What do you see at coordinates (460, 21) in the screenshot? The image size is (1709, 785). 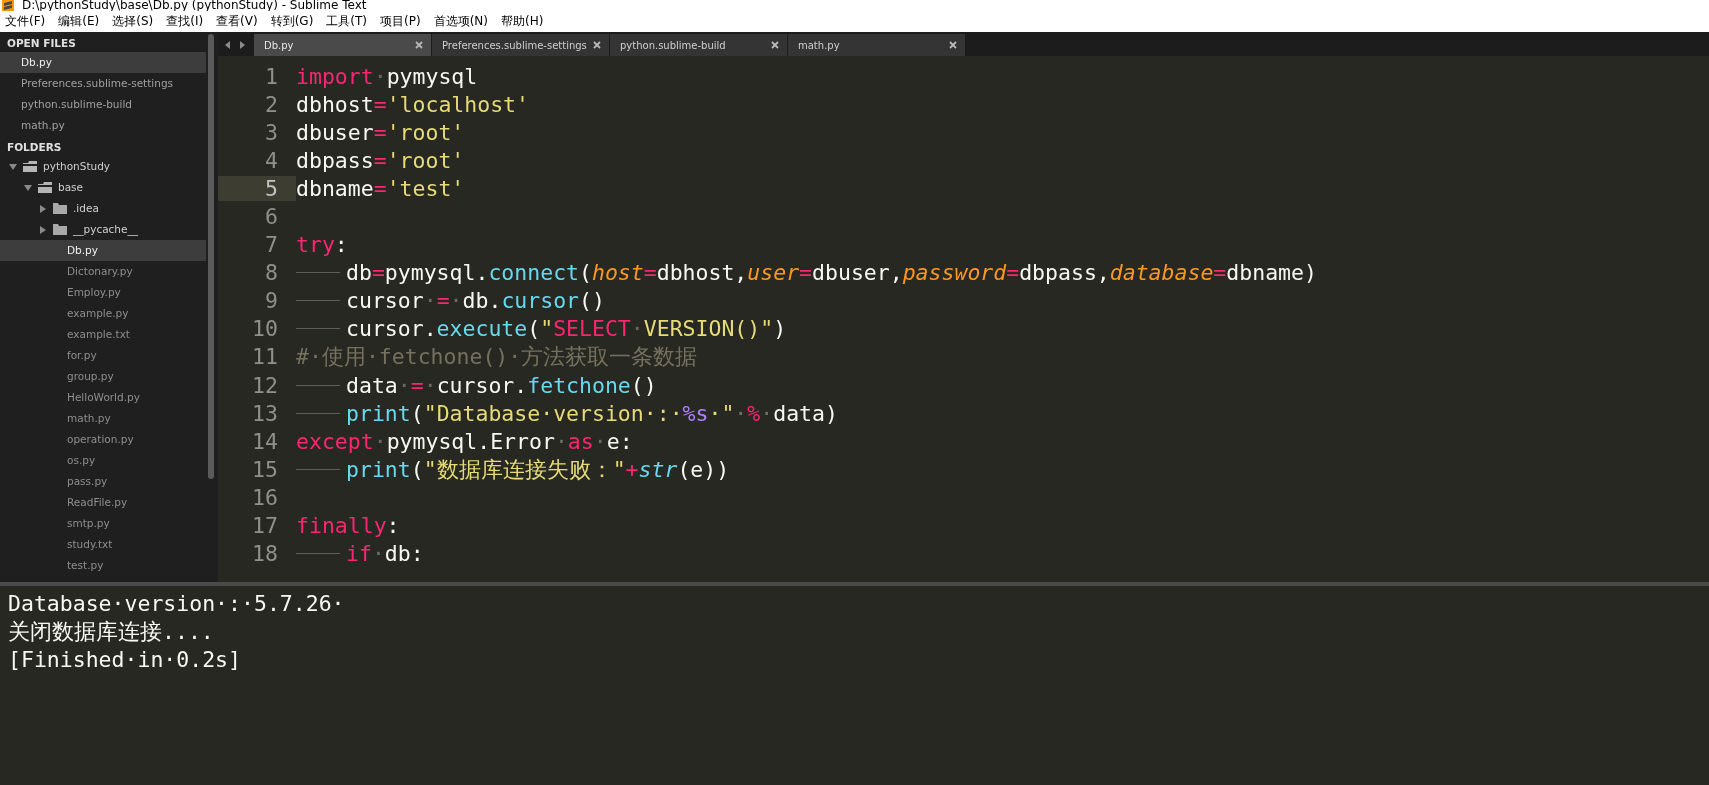 I see `menu-item: 首选项(N)` at bounding box center [460, 21].